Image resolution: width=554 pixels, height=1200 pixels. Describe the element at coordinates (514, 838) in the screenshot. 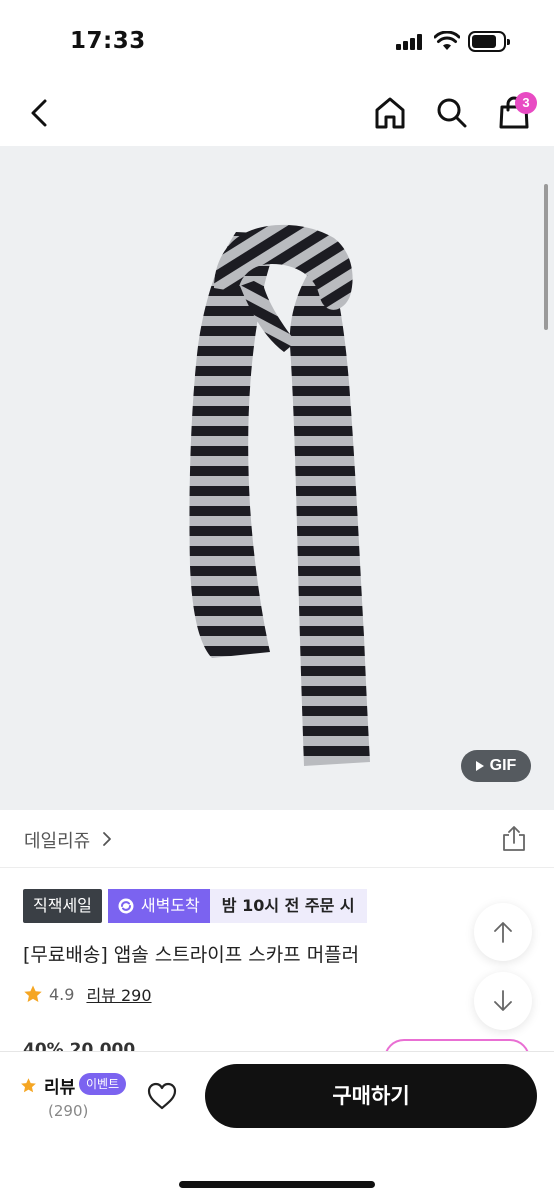

I see `share-icon` at that location.